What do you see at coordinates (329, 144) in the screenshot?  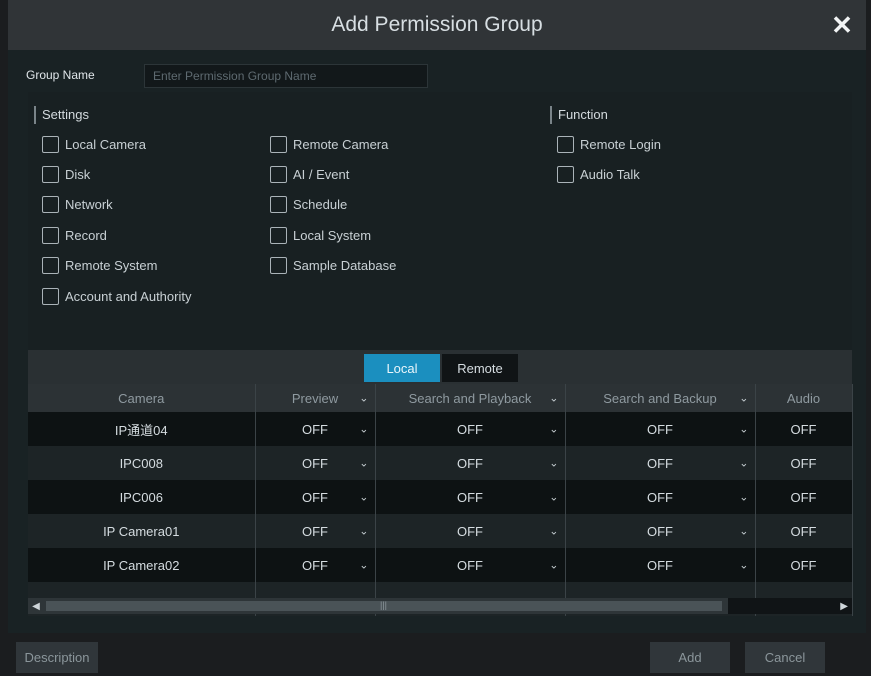 I see `checkbox-remote-camera: Remote Camera` at bounding box center [329, 144].